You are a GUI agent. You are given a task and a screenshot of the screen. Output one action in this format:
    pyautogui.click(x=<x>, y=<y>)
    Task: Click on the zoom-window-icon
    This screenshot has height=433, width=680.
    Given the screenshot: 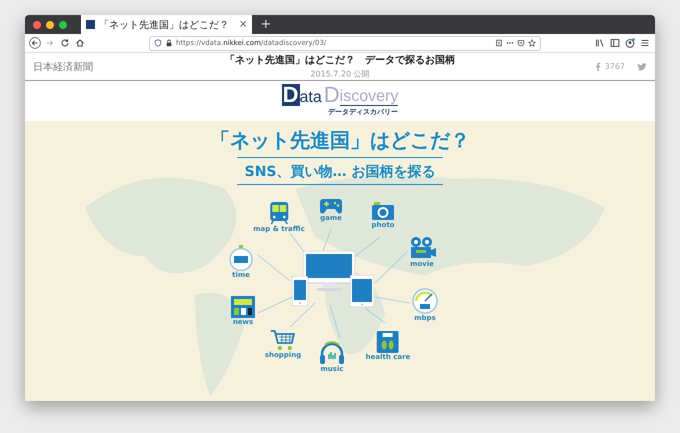 What is the action you would take?
    pyautogui.click(x=63, y=24)
    